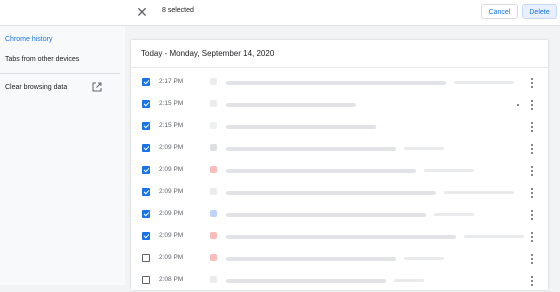  Describe the element at coordinates (178, 10) in the screenshot. I see `selected-count: 8 selected` at that location.